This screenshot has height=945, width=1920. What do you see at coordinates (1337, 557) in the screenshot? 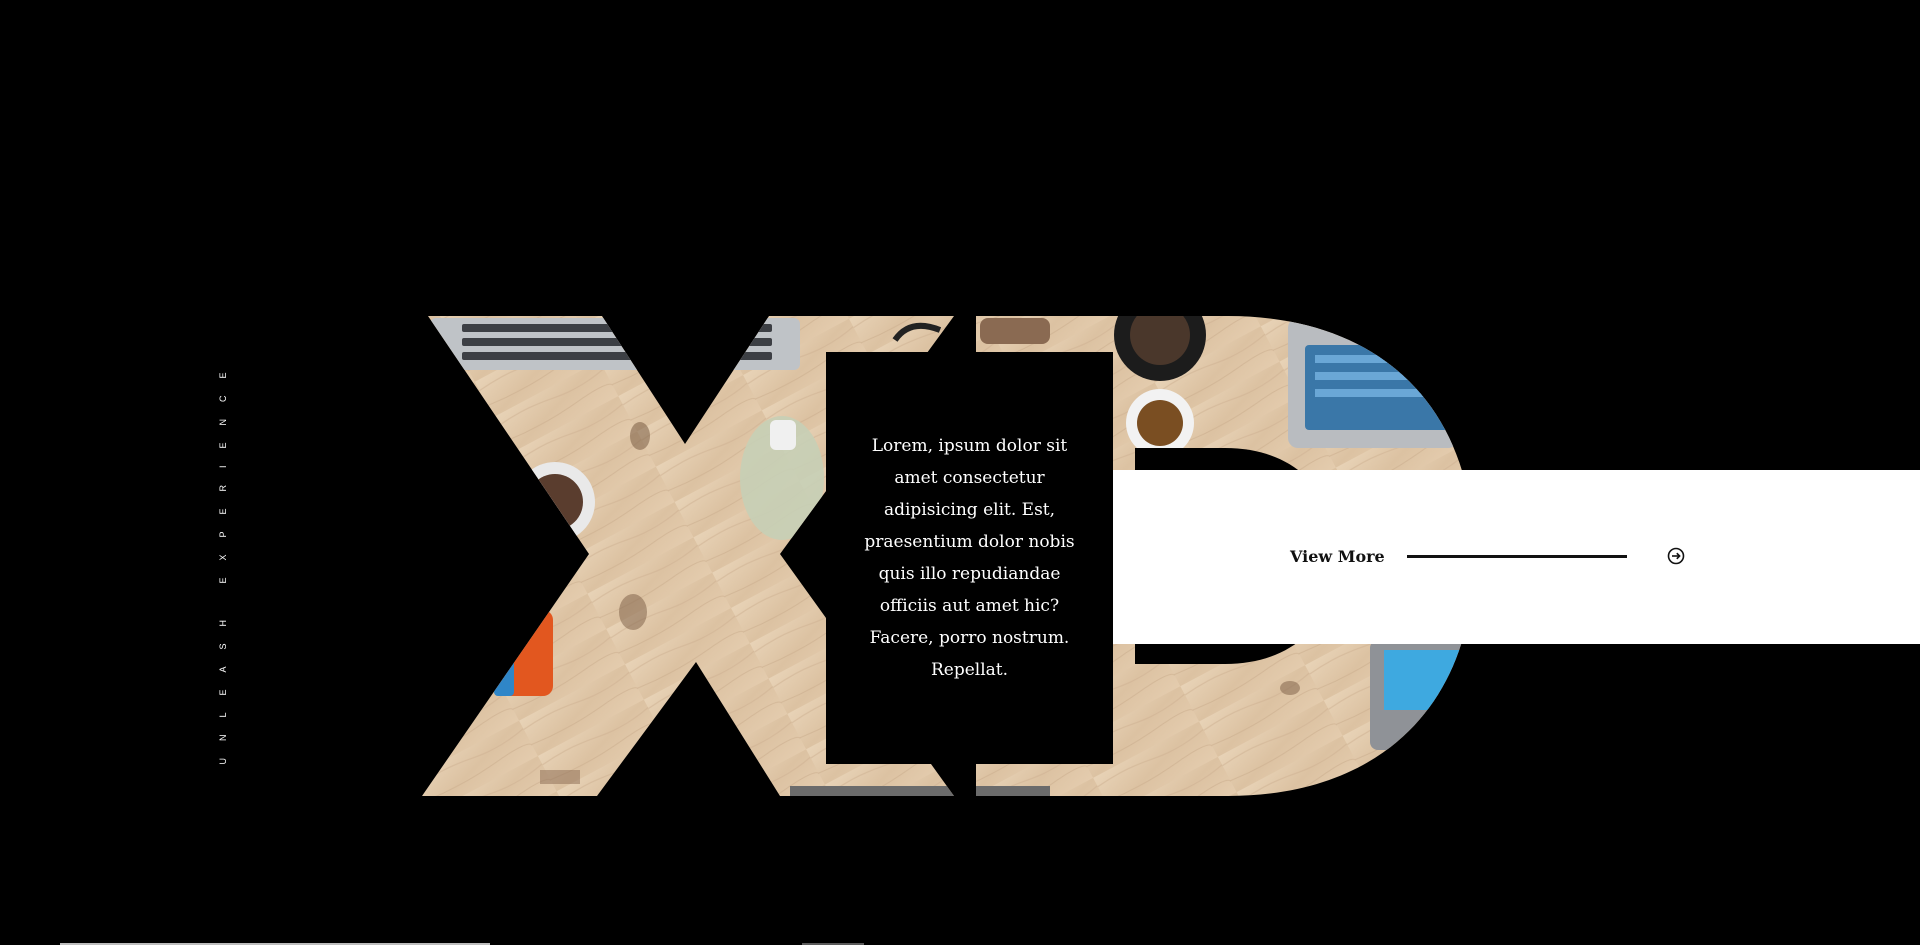
I see `view-more-button: View More` at bounding box center [1337, 557].